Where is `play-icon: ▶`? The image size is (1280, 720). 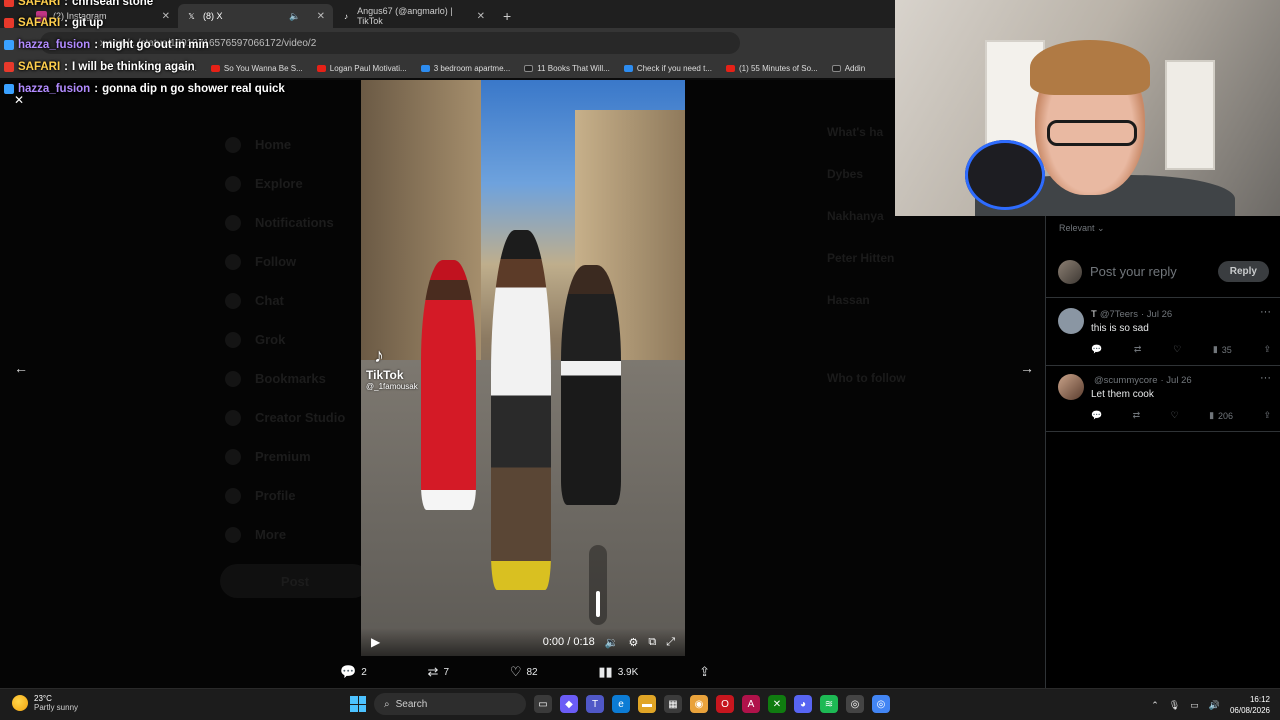
play-icon: ▶ is located at coordinates (375, 642).